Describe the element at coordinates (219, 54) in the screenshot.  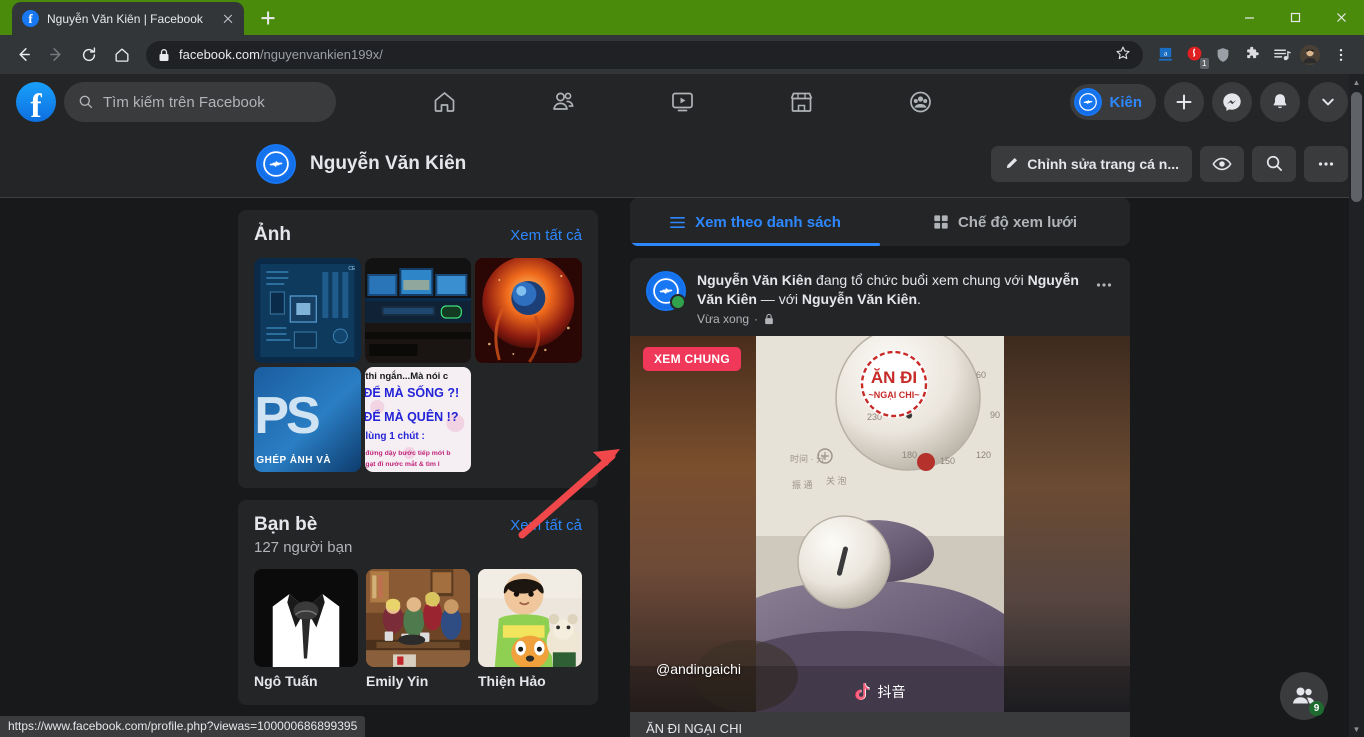
I see `omnibox-domain: facebook.com` at that location.